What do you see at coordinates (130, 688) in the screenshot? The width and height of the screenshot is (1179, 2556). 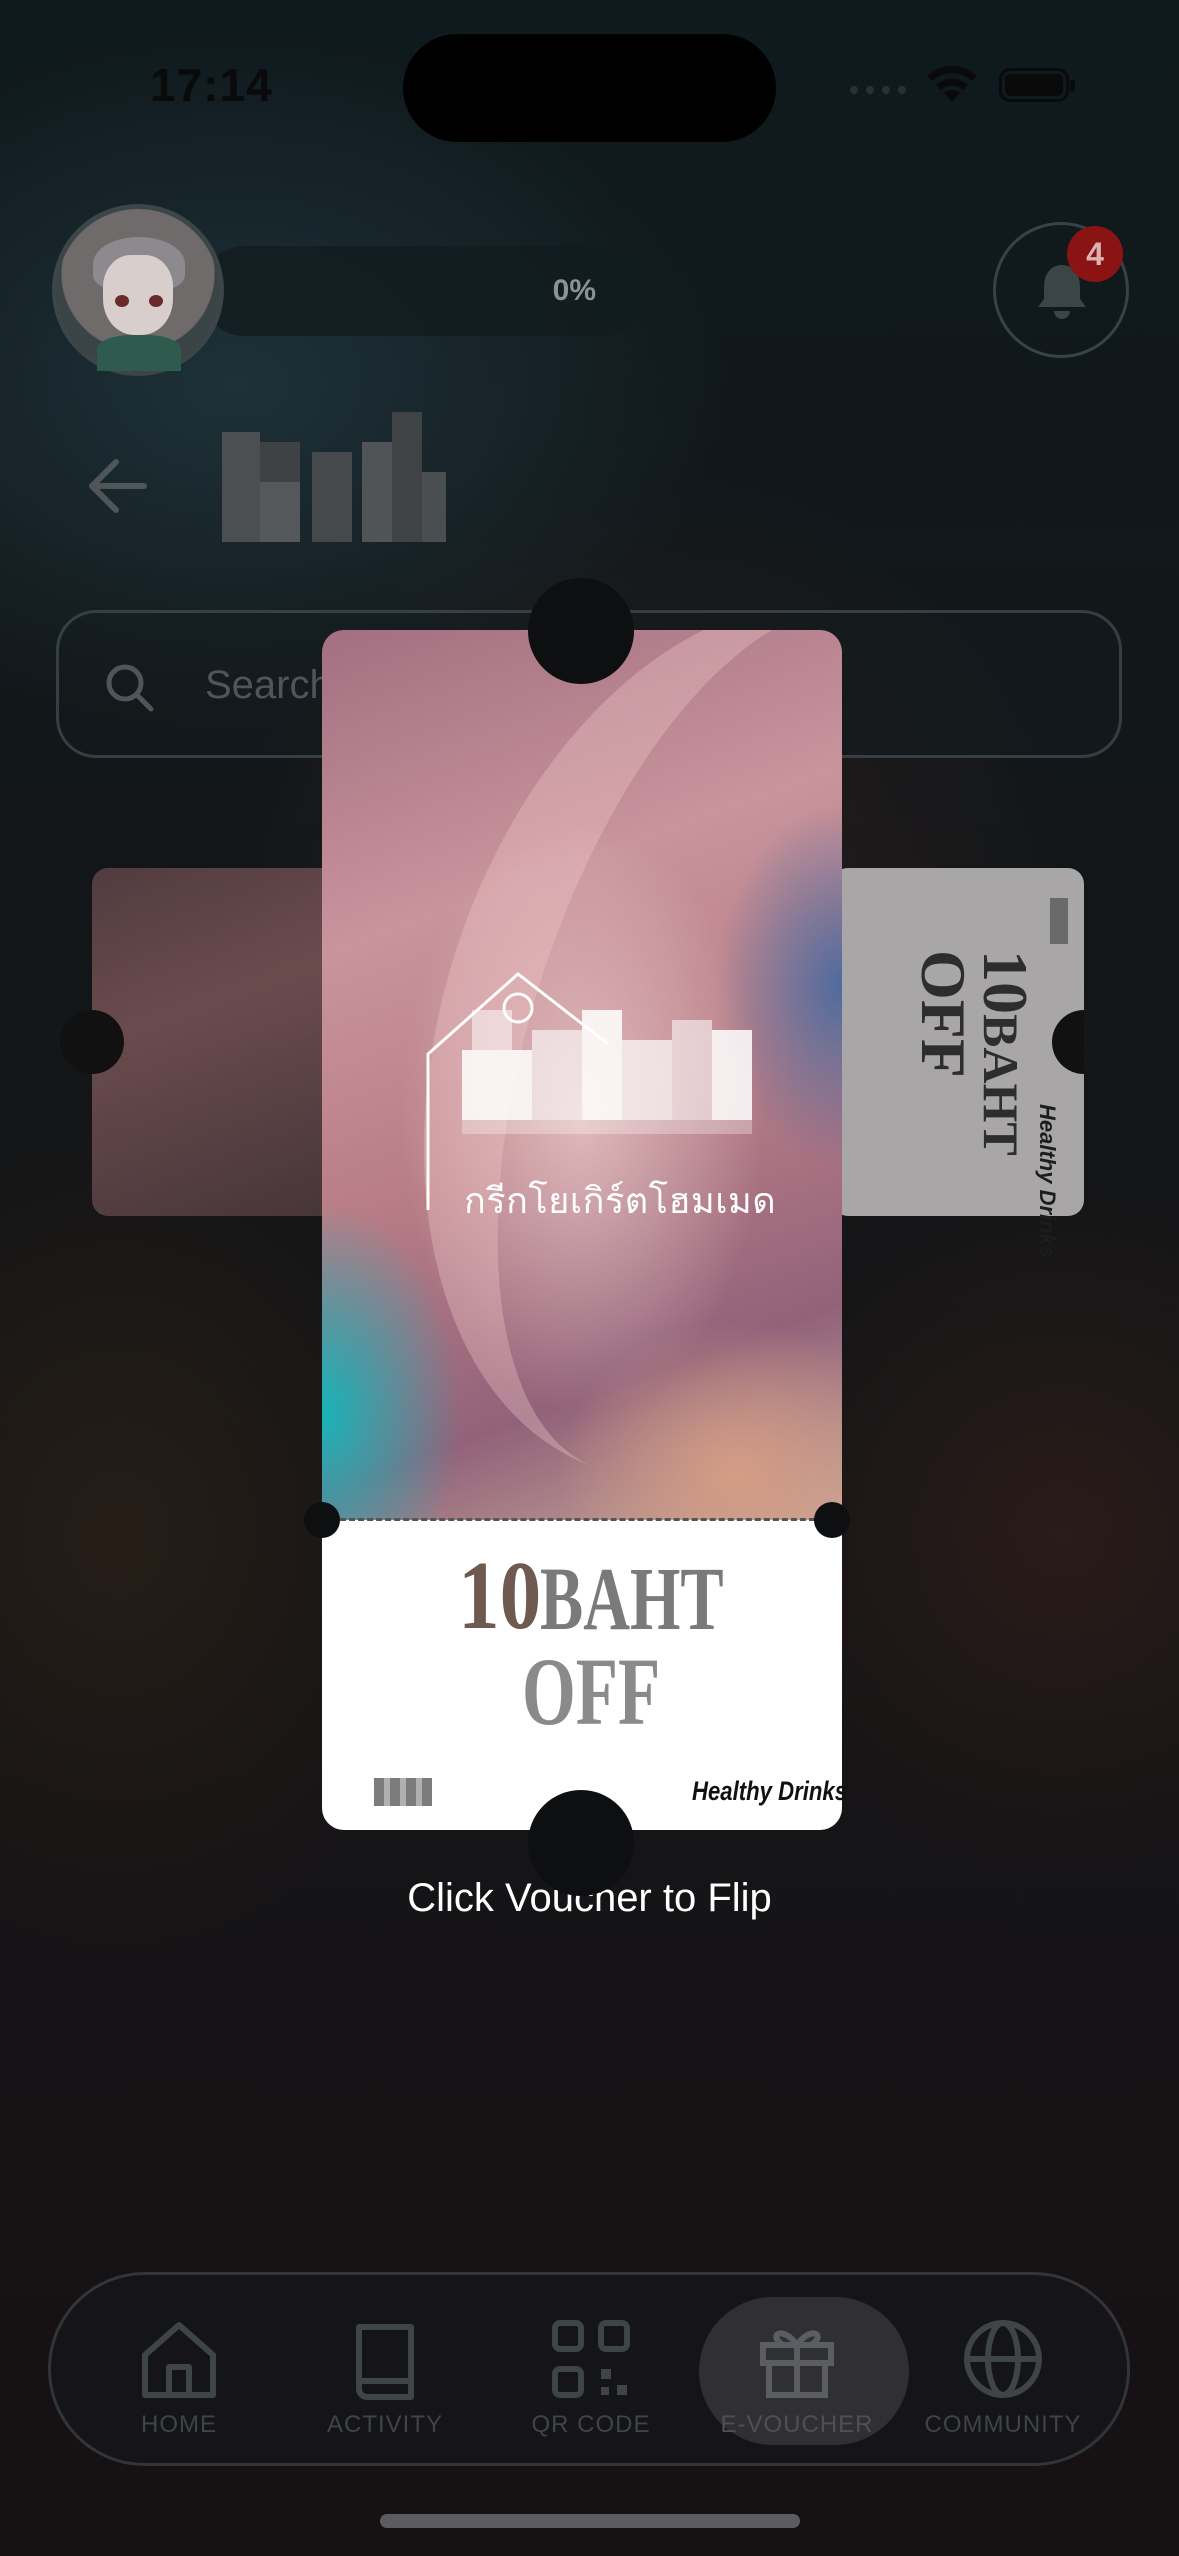 I see `search-icon` at bounding box center [130, 688].